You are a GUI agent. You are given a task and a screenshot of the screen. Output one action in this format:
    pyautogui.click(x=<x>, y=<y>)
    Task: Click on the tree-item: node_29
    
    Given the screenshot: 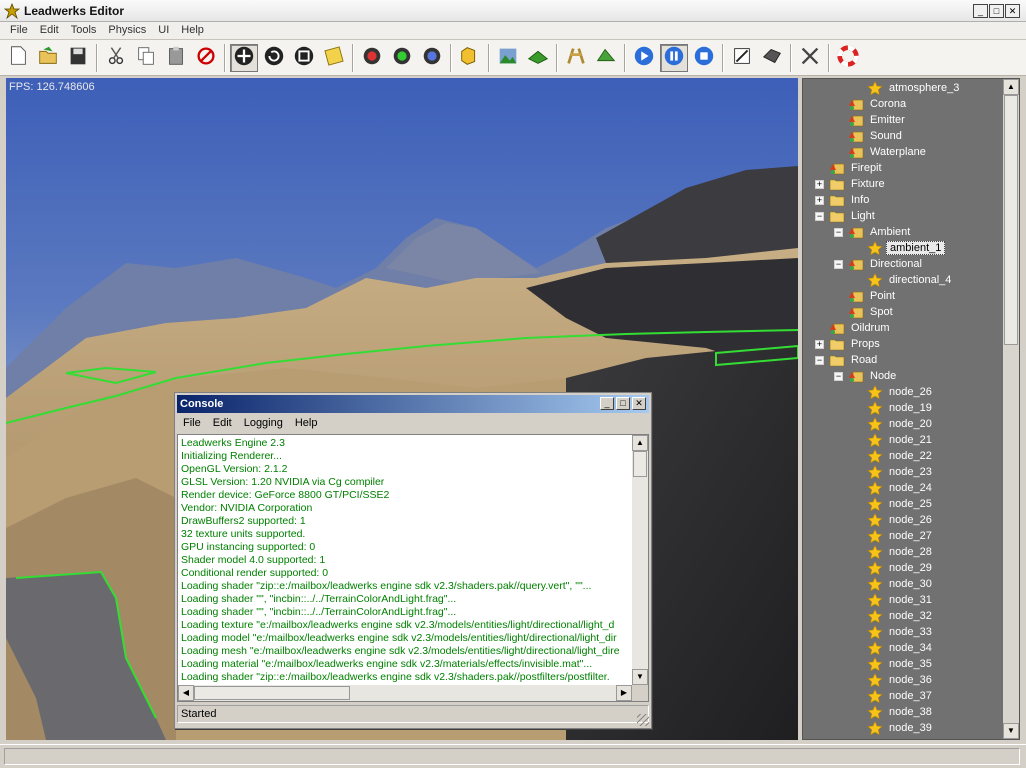 What is the action you would take?
    pyautogui.click(x=901, y=568)
    